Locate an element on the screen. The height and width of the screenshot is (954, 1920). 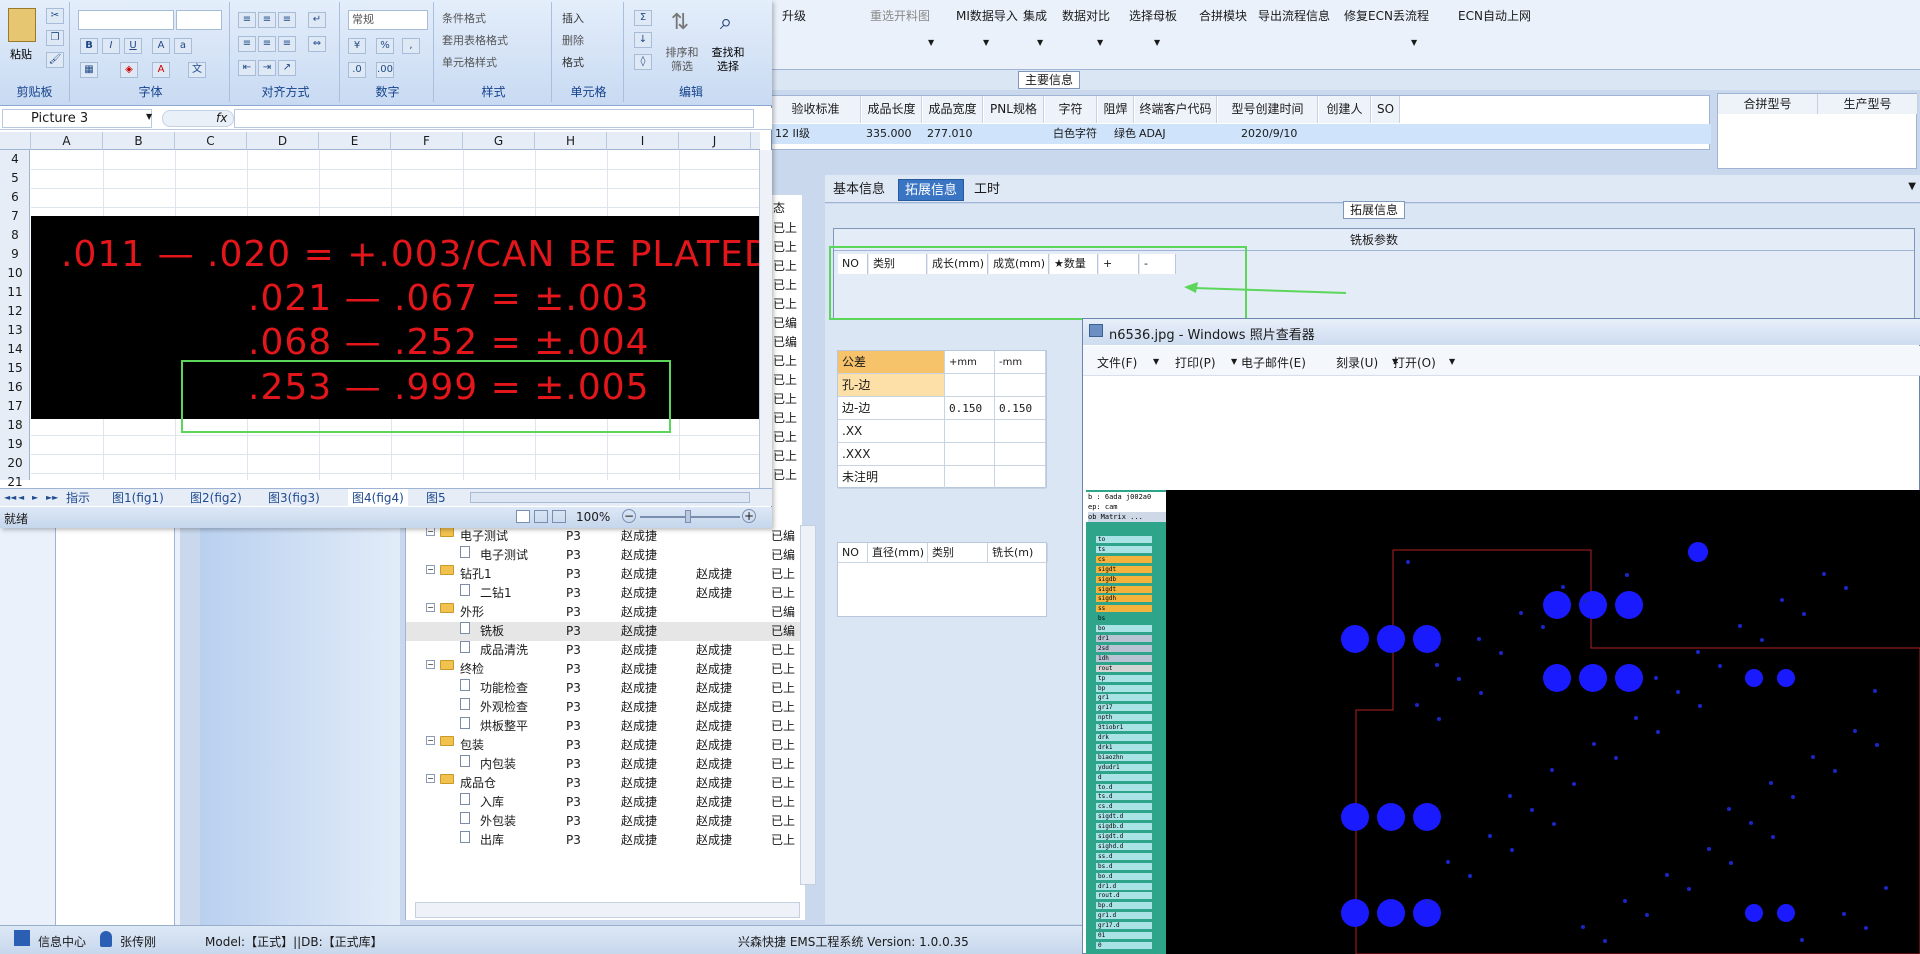
tree-node-label: 内包装 is located at coordinates (498, 764).